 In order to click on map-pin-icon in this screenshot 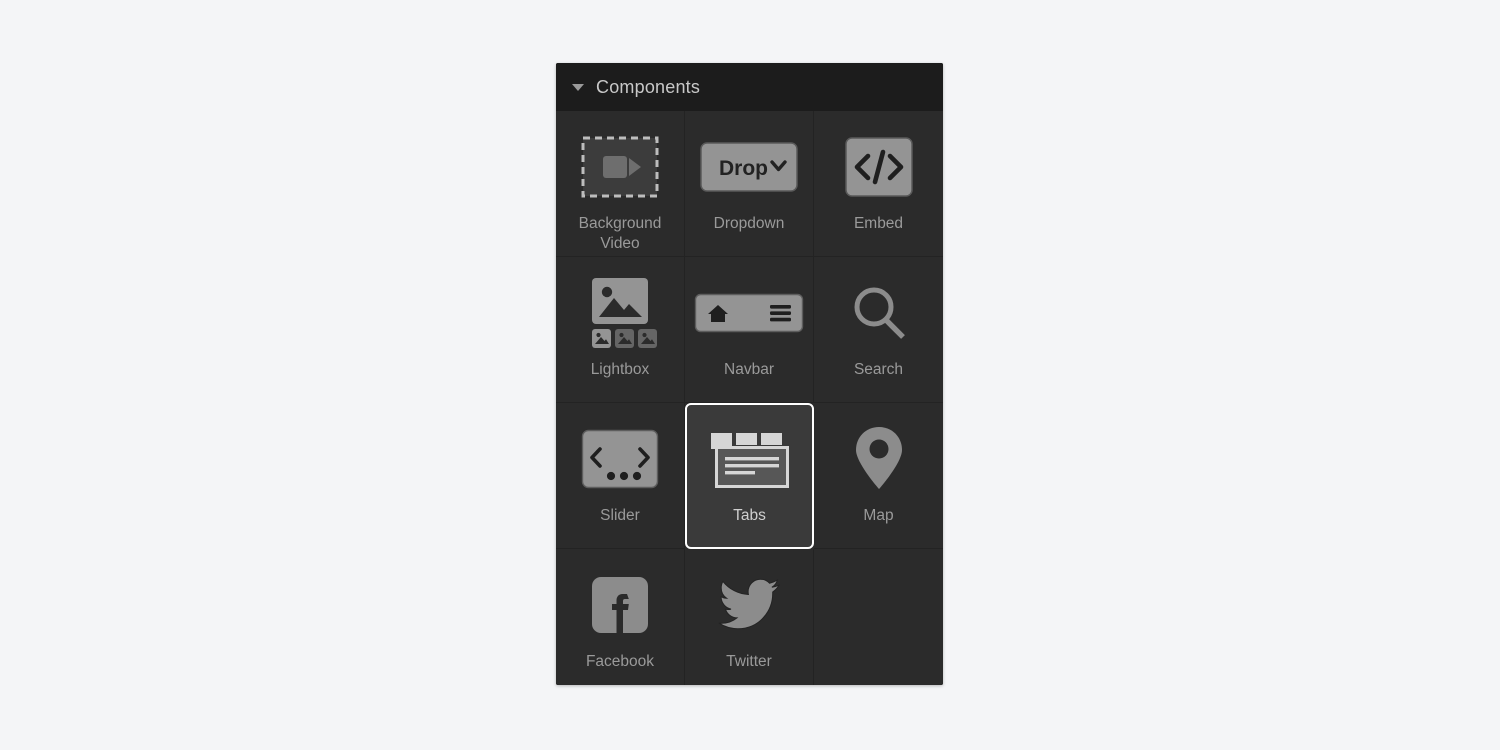, I will do `click(879, 459)`.